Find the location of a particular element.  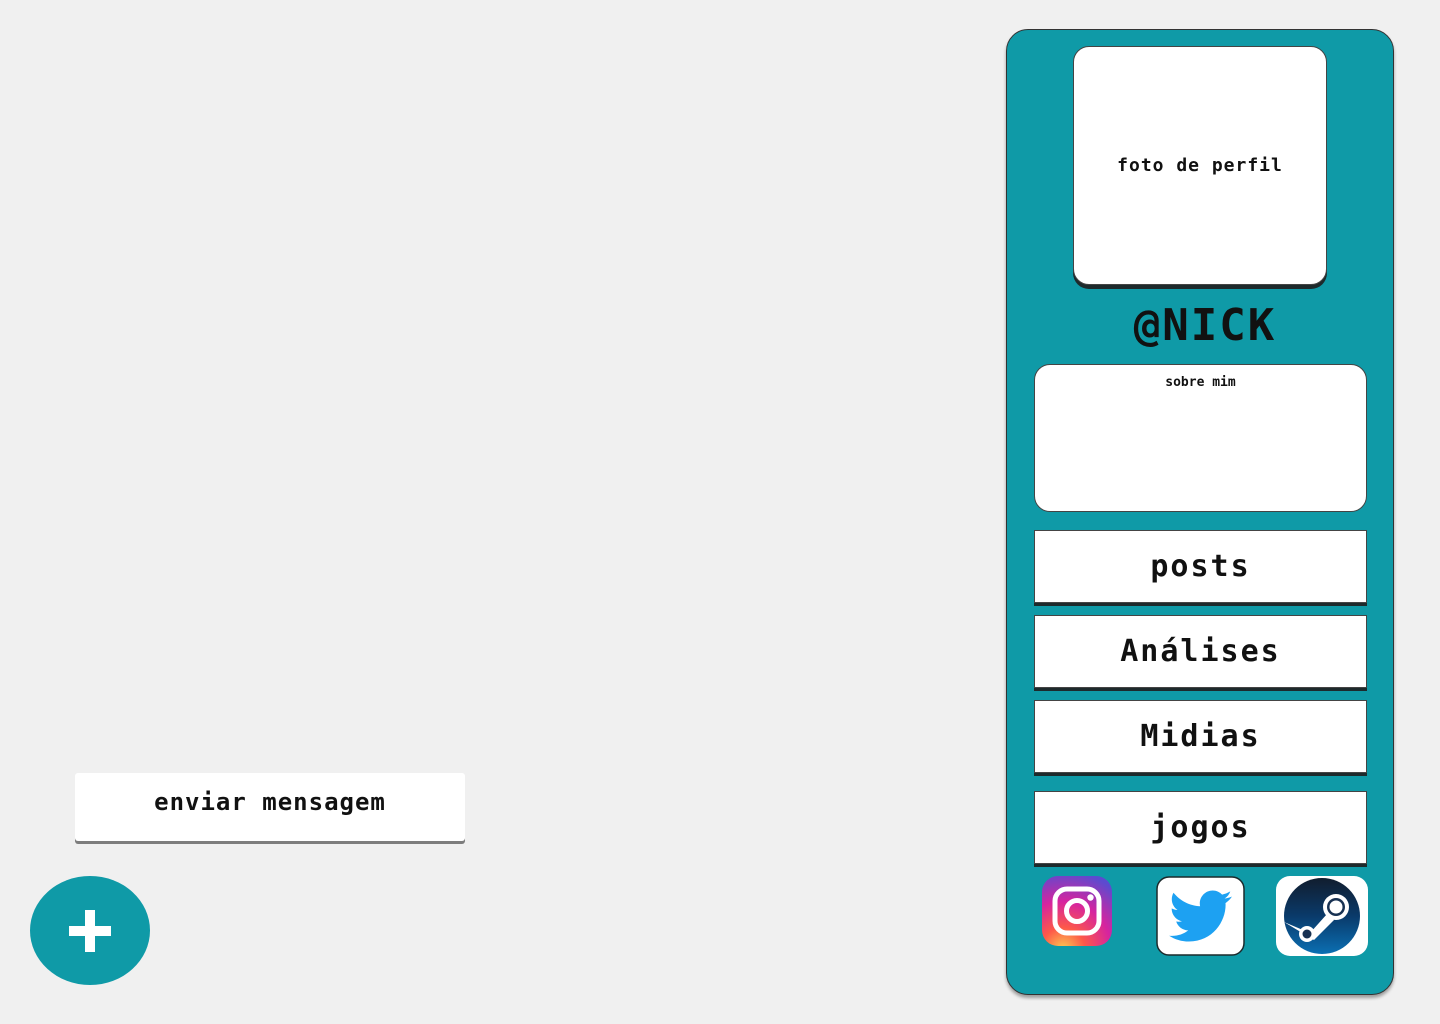

plus-icon is located at coordinates (90, 930).